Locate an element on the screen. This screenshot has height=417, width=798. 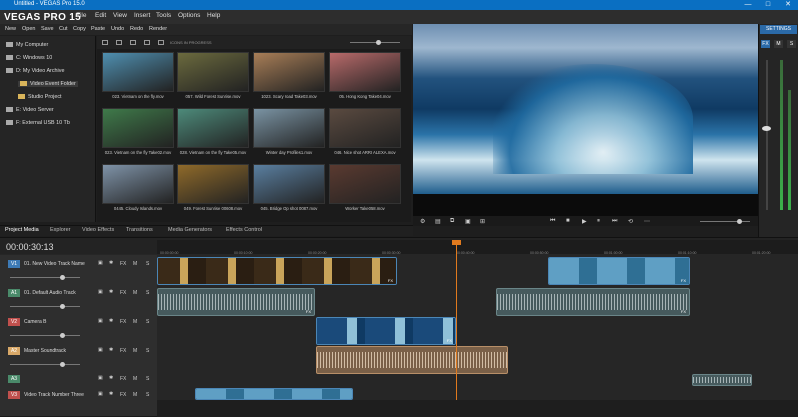
zoom-slider-knob is located at coordinates (378, 42).